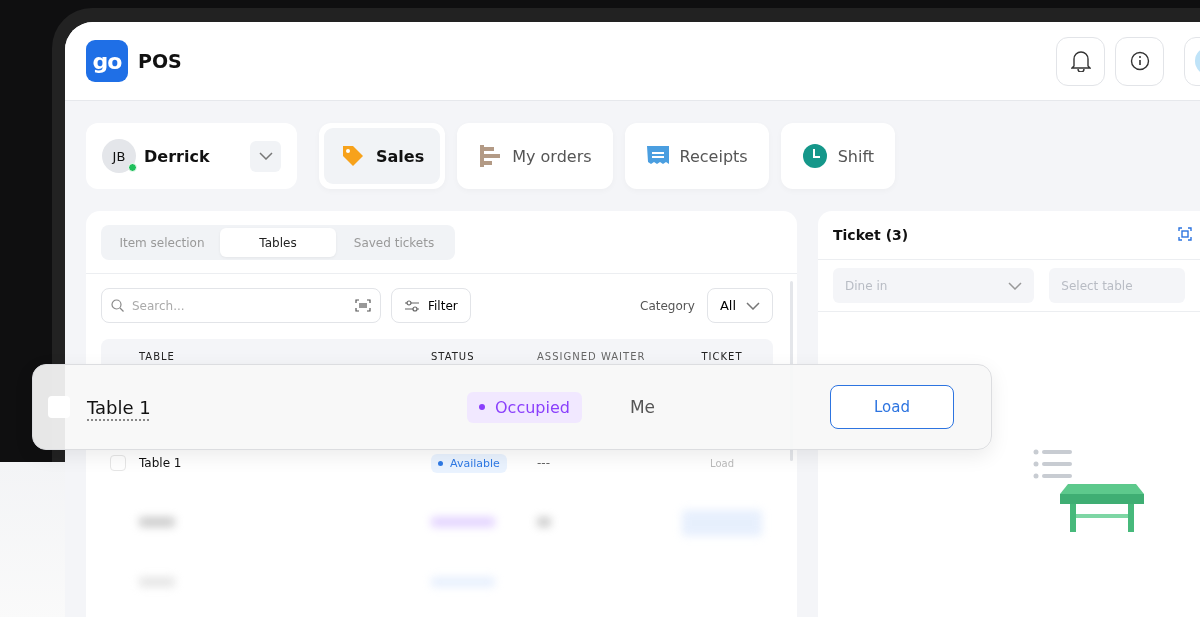 This screenshot has width=1200, height=617. What do you see at coordinates (696, 156) in the screenshot?
I see `nav-tab: Receipts` at bounding box center [696, 156].